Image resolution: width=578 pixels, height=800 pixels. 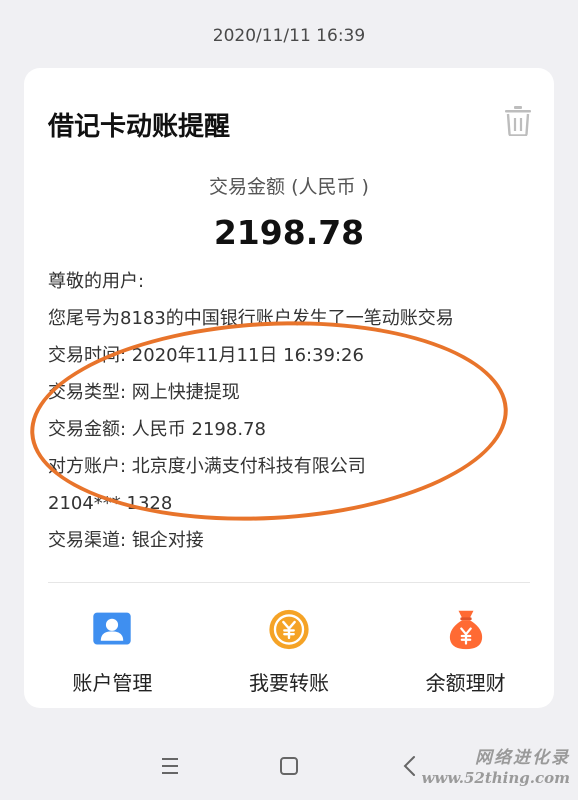 I want to click on transaction-type-line: 交易类型: 网上快捷提现, so click(x=144, y=392).